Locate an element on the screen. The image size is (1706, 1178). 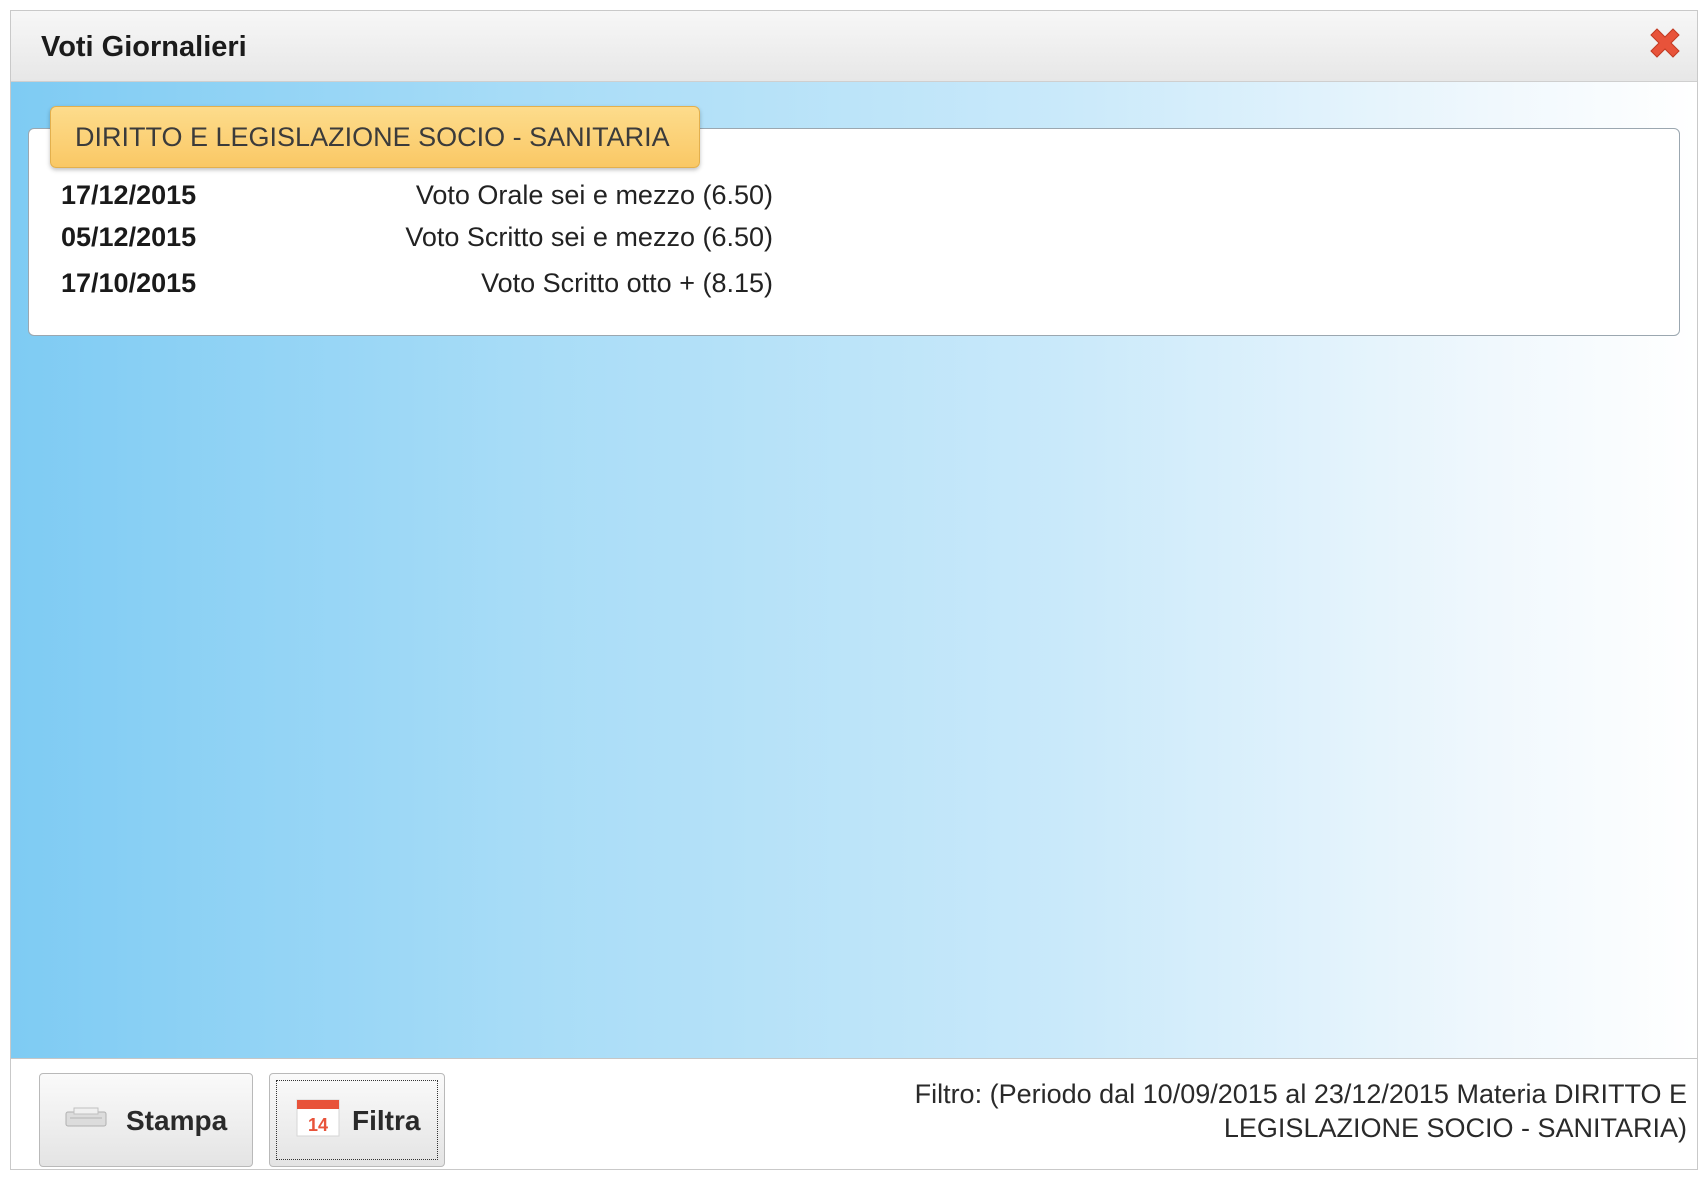
grade-description: Voto Scritto otto + (8.15) is located at coordinates (627, 283).